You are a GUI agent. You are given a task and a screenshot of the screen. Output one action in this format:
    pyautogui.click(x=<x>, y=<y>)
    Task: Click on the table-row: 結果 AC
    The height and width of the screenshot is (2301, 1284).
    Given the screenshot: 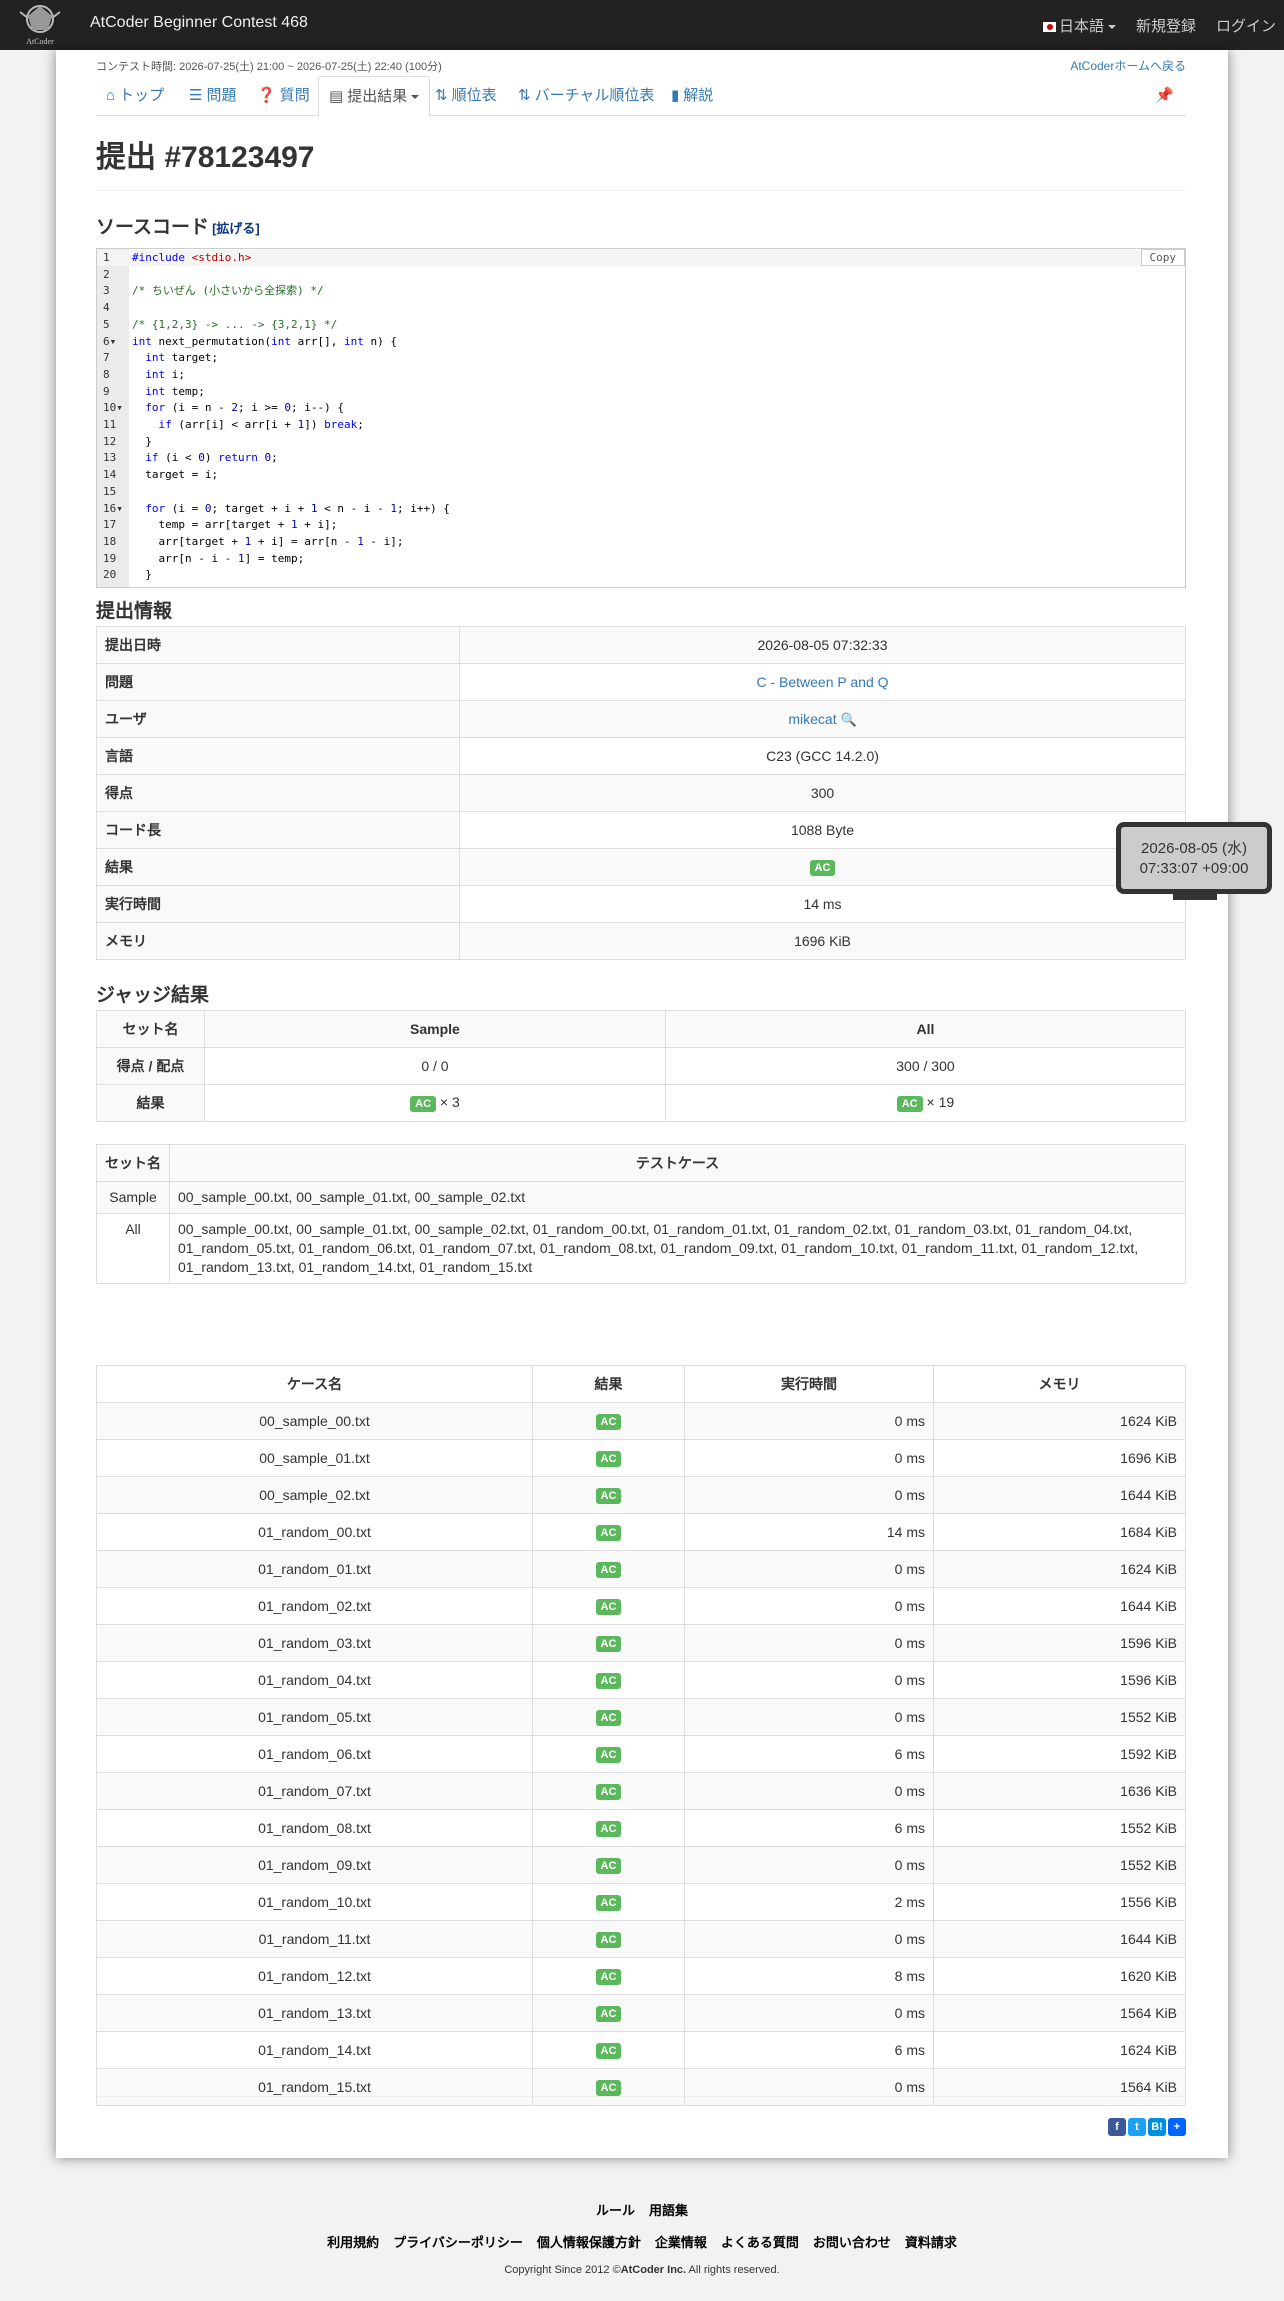 What is the action you would take?
    pyautogui.click(x=641, y=867)
    